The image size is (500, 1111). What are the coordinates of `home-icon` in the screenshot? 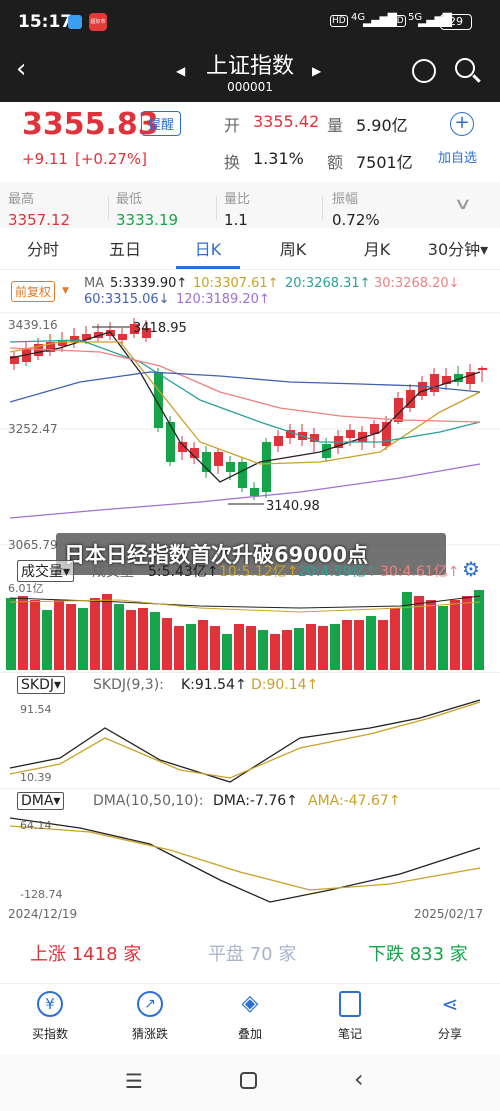 It's located at (248, 1080).